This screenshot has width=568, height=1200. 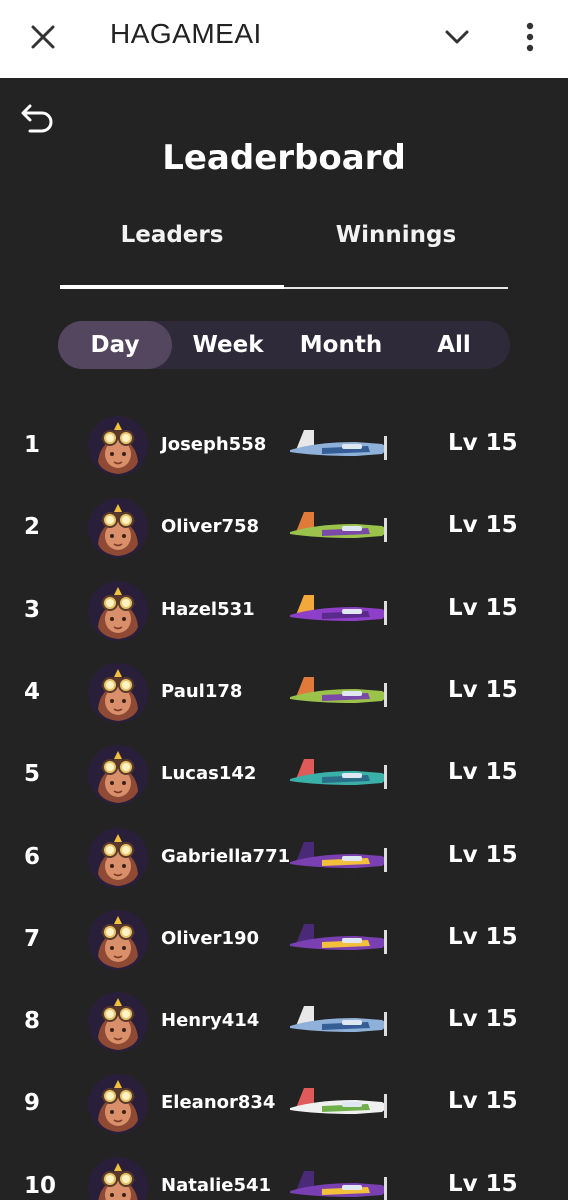 What do you see at coordinates (218, 1103) in the screenshot?
I see `player-name: Eleanor834` at bounding box center [218, 1103].